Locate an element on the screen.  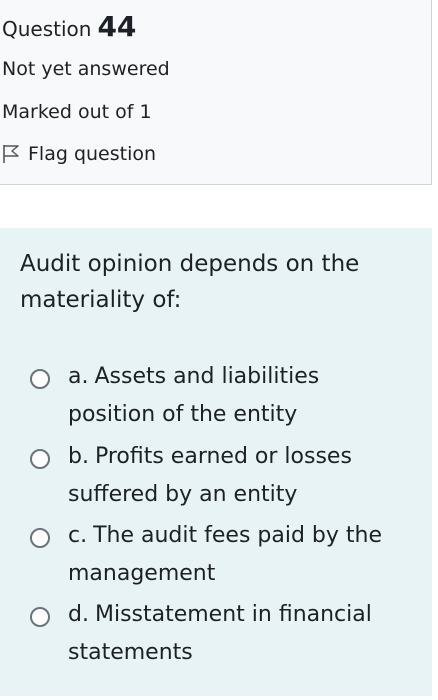
option-letter: b. is located at coordinates (78, 456).